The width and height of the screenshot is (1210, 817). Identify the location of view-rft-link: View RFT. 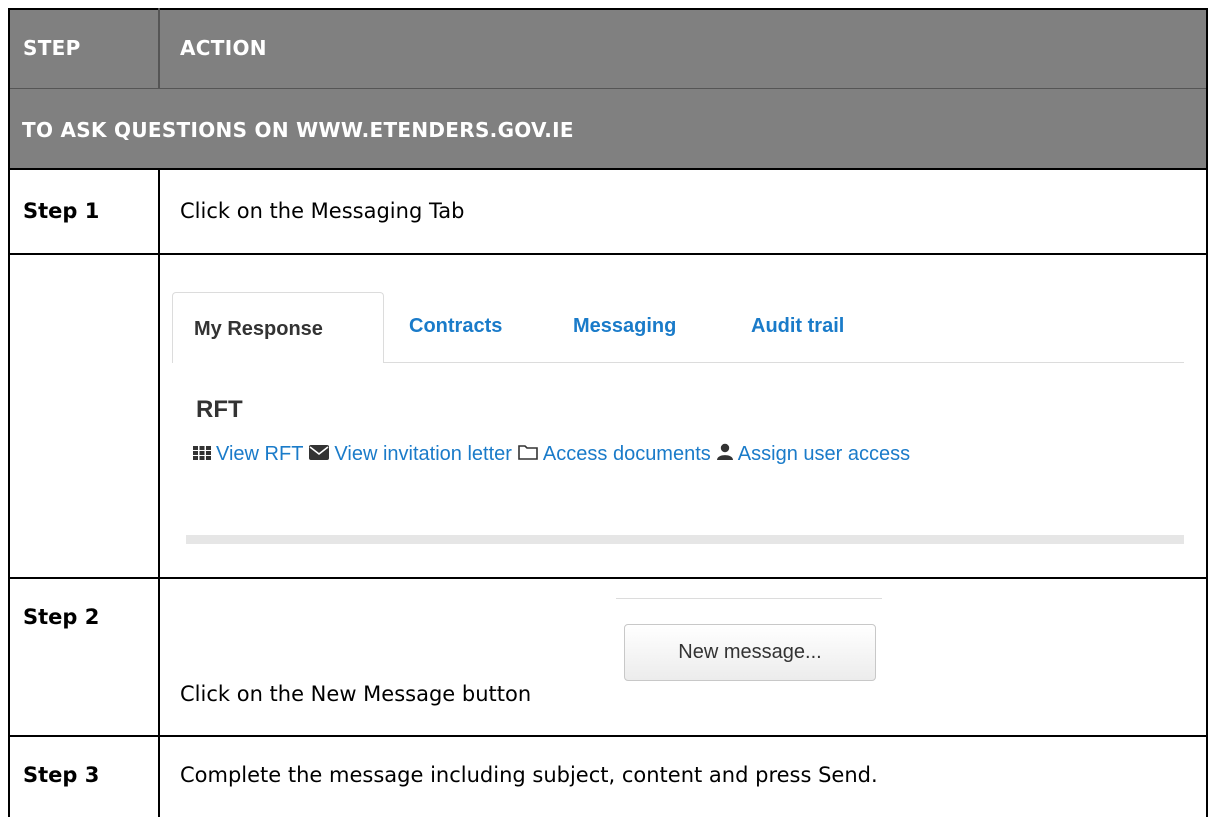
(259, 454).